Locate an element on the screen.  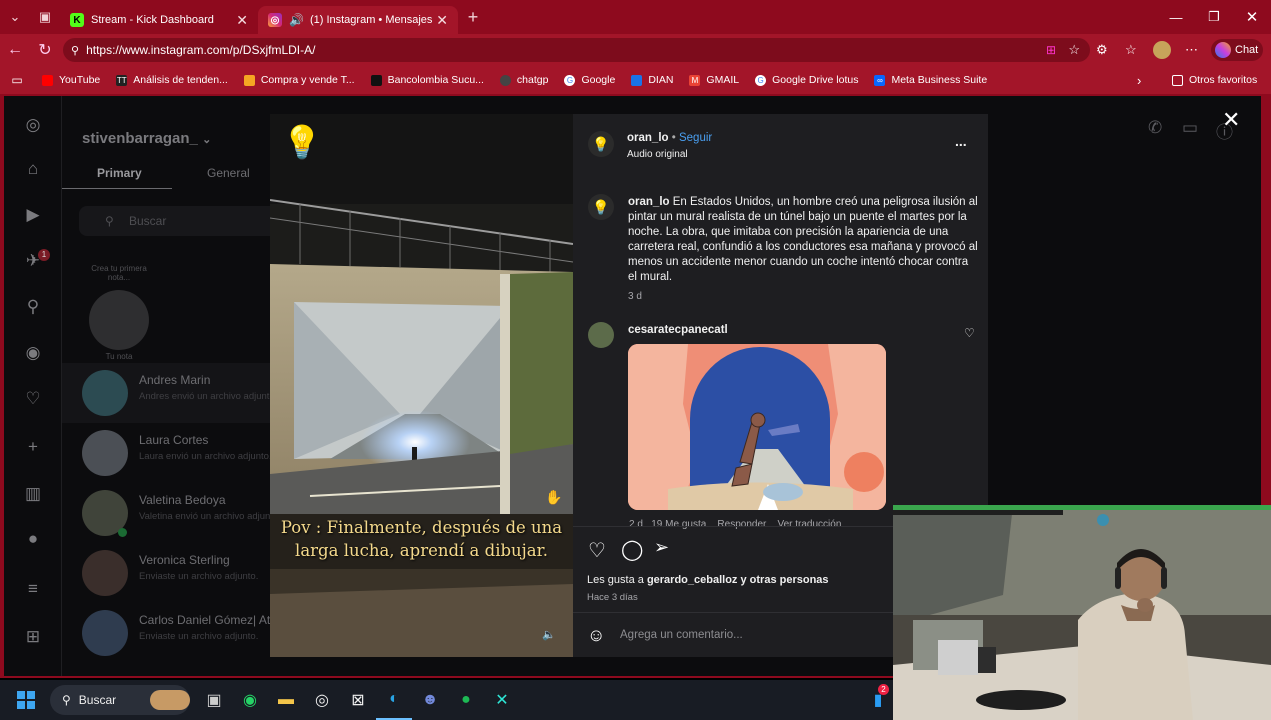
video-call-icon: ▭ is located at coordinates (1190, 128).